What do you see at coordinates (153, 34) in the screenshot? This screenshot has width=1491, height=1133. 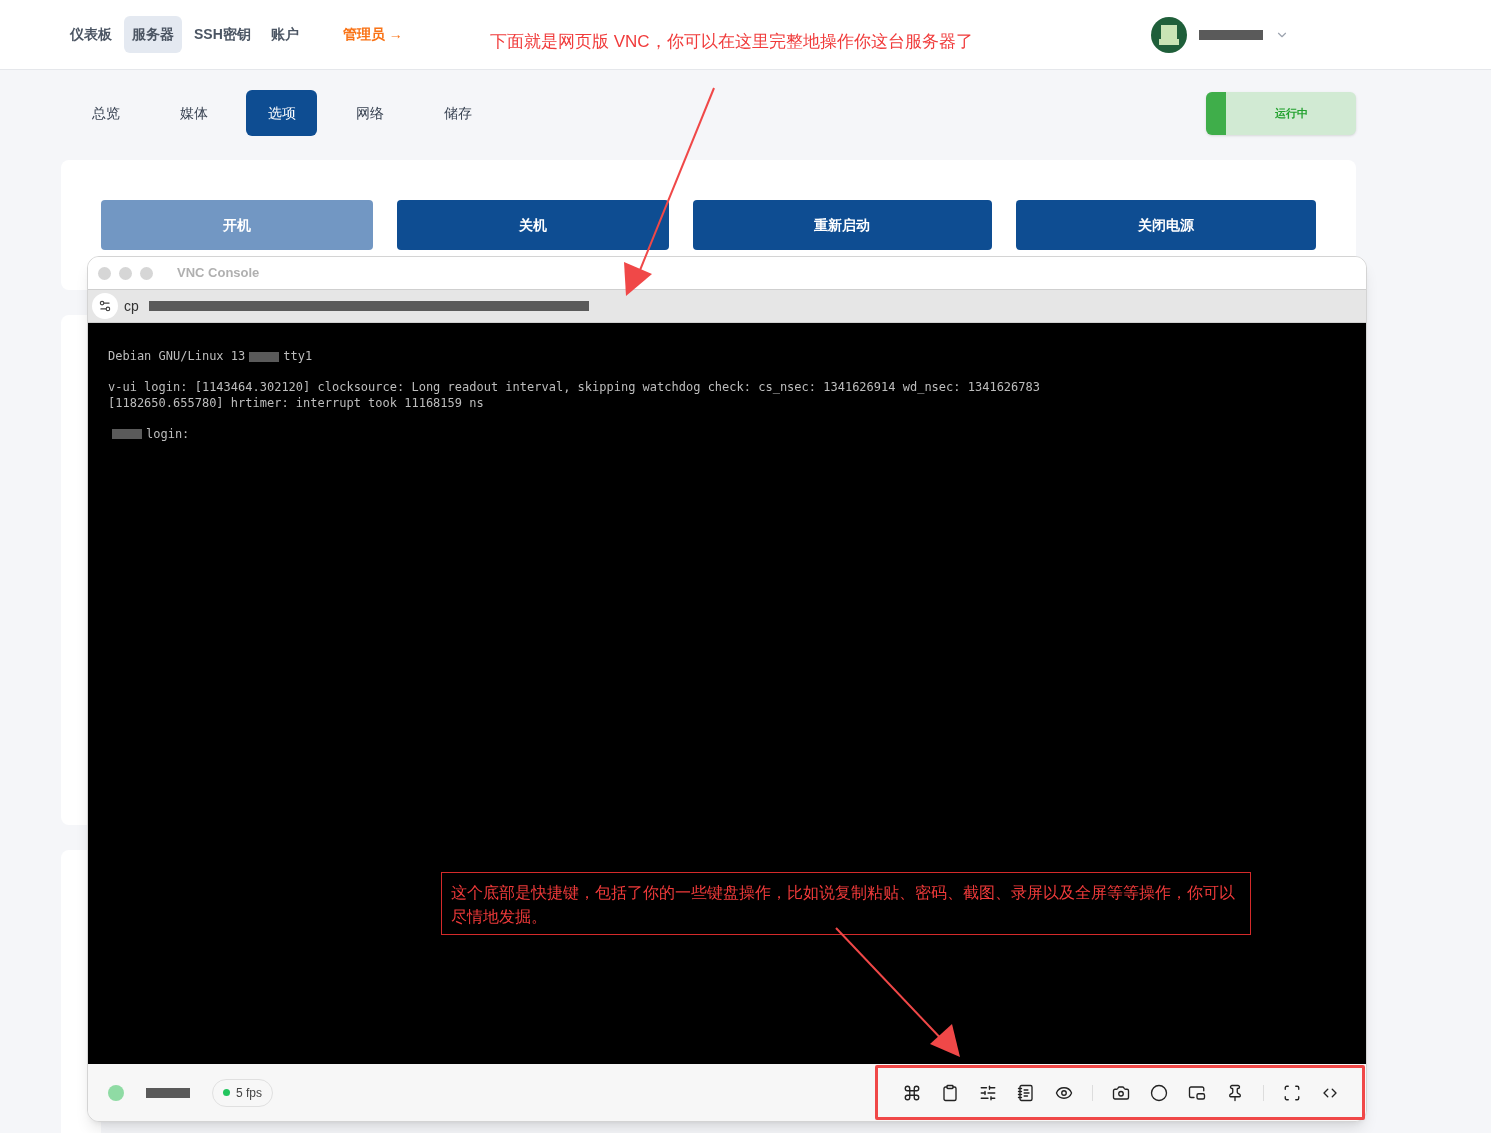 I see `nav-item: 服务器` at bounding box center [153, 34].